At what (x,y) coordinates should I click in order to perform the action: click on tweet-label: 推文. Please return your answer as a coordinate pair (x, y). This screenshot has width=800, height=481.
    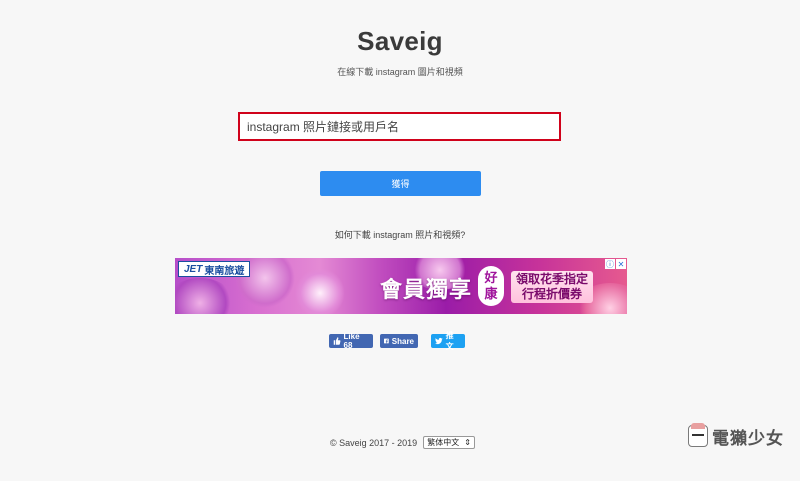
    Looking at the image, I should click on (449, 341).